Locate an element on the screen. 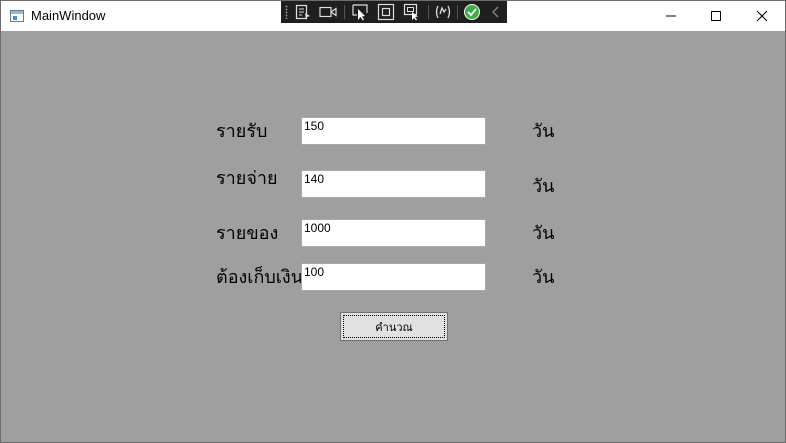 This screenshot has width=786, height=443. minimize-button is located at coordinates (671, 16).